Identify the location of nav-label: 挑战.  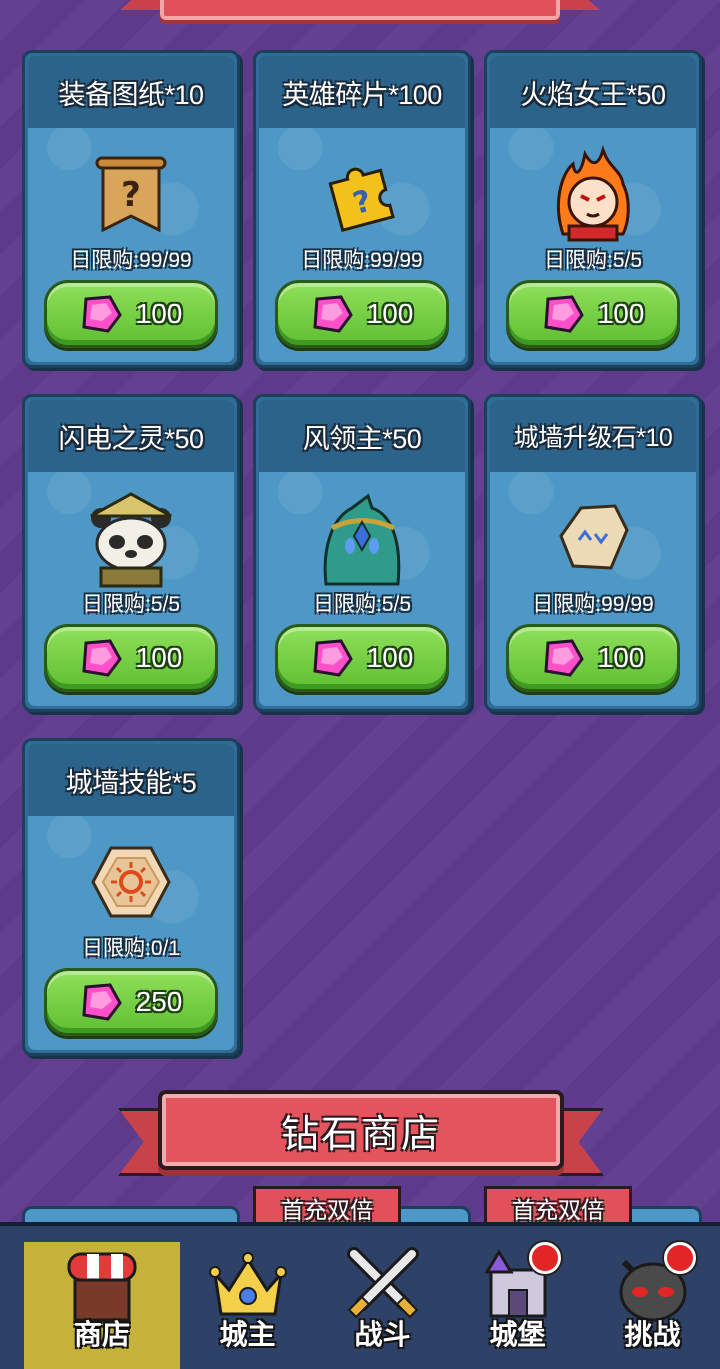
(652, 1334).